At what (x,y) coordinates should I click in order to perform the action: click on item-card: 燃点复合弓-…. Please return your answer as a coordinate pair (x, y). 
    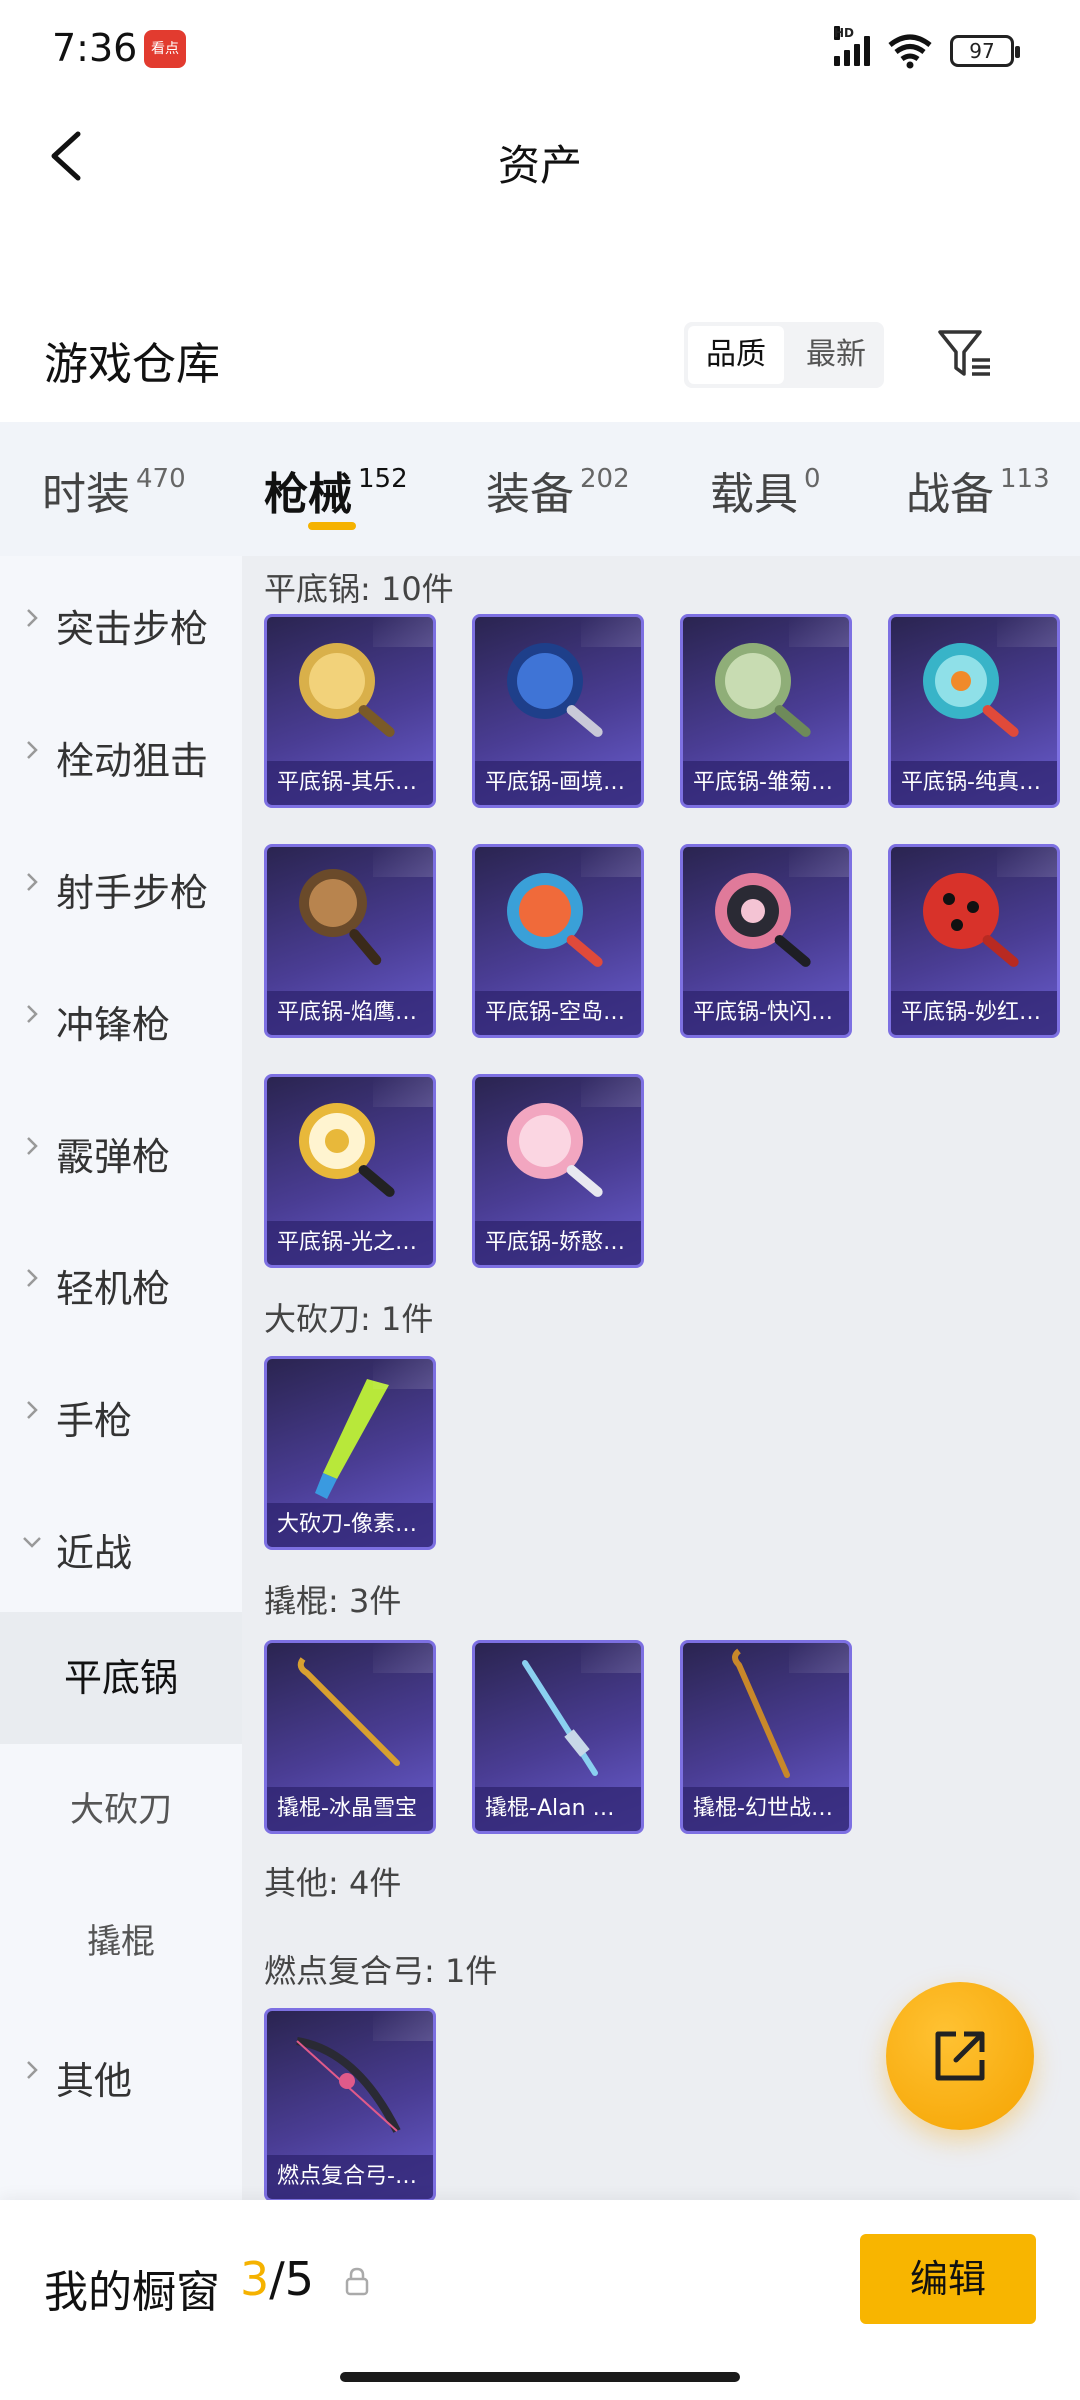
    Looking at the image, I should click on (350, 2104).